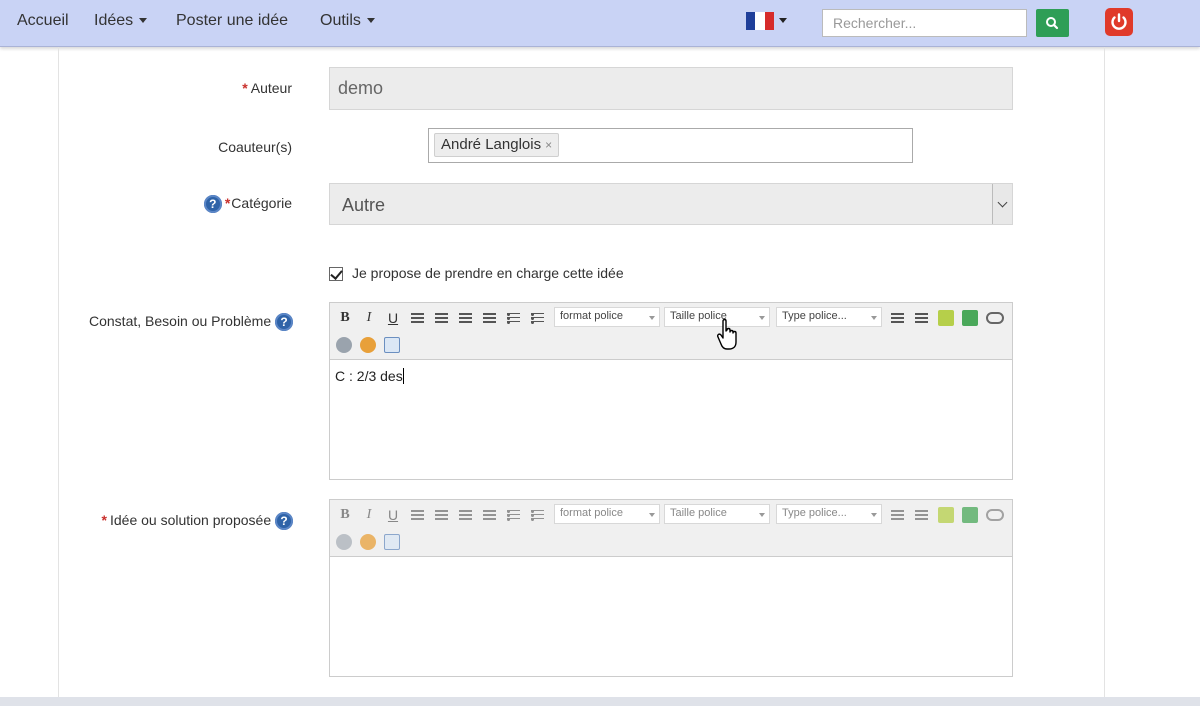  What do you see at coordinates (180, 321) in the screenshot?
I see `constat-label: Constat, Besoin ou Problème` at bounding box center [180, 321].